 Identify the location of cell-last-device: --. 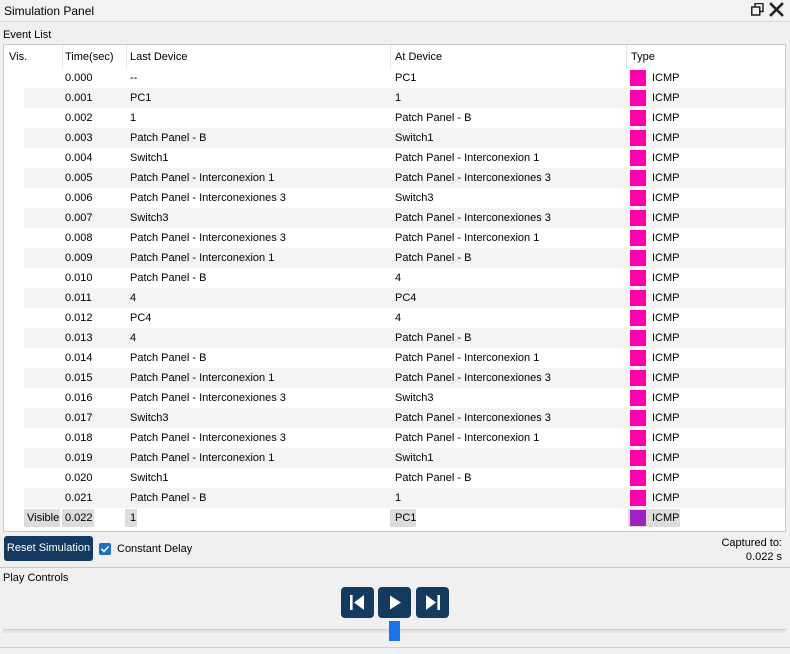
(134, 78).